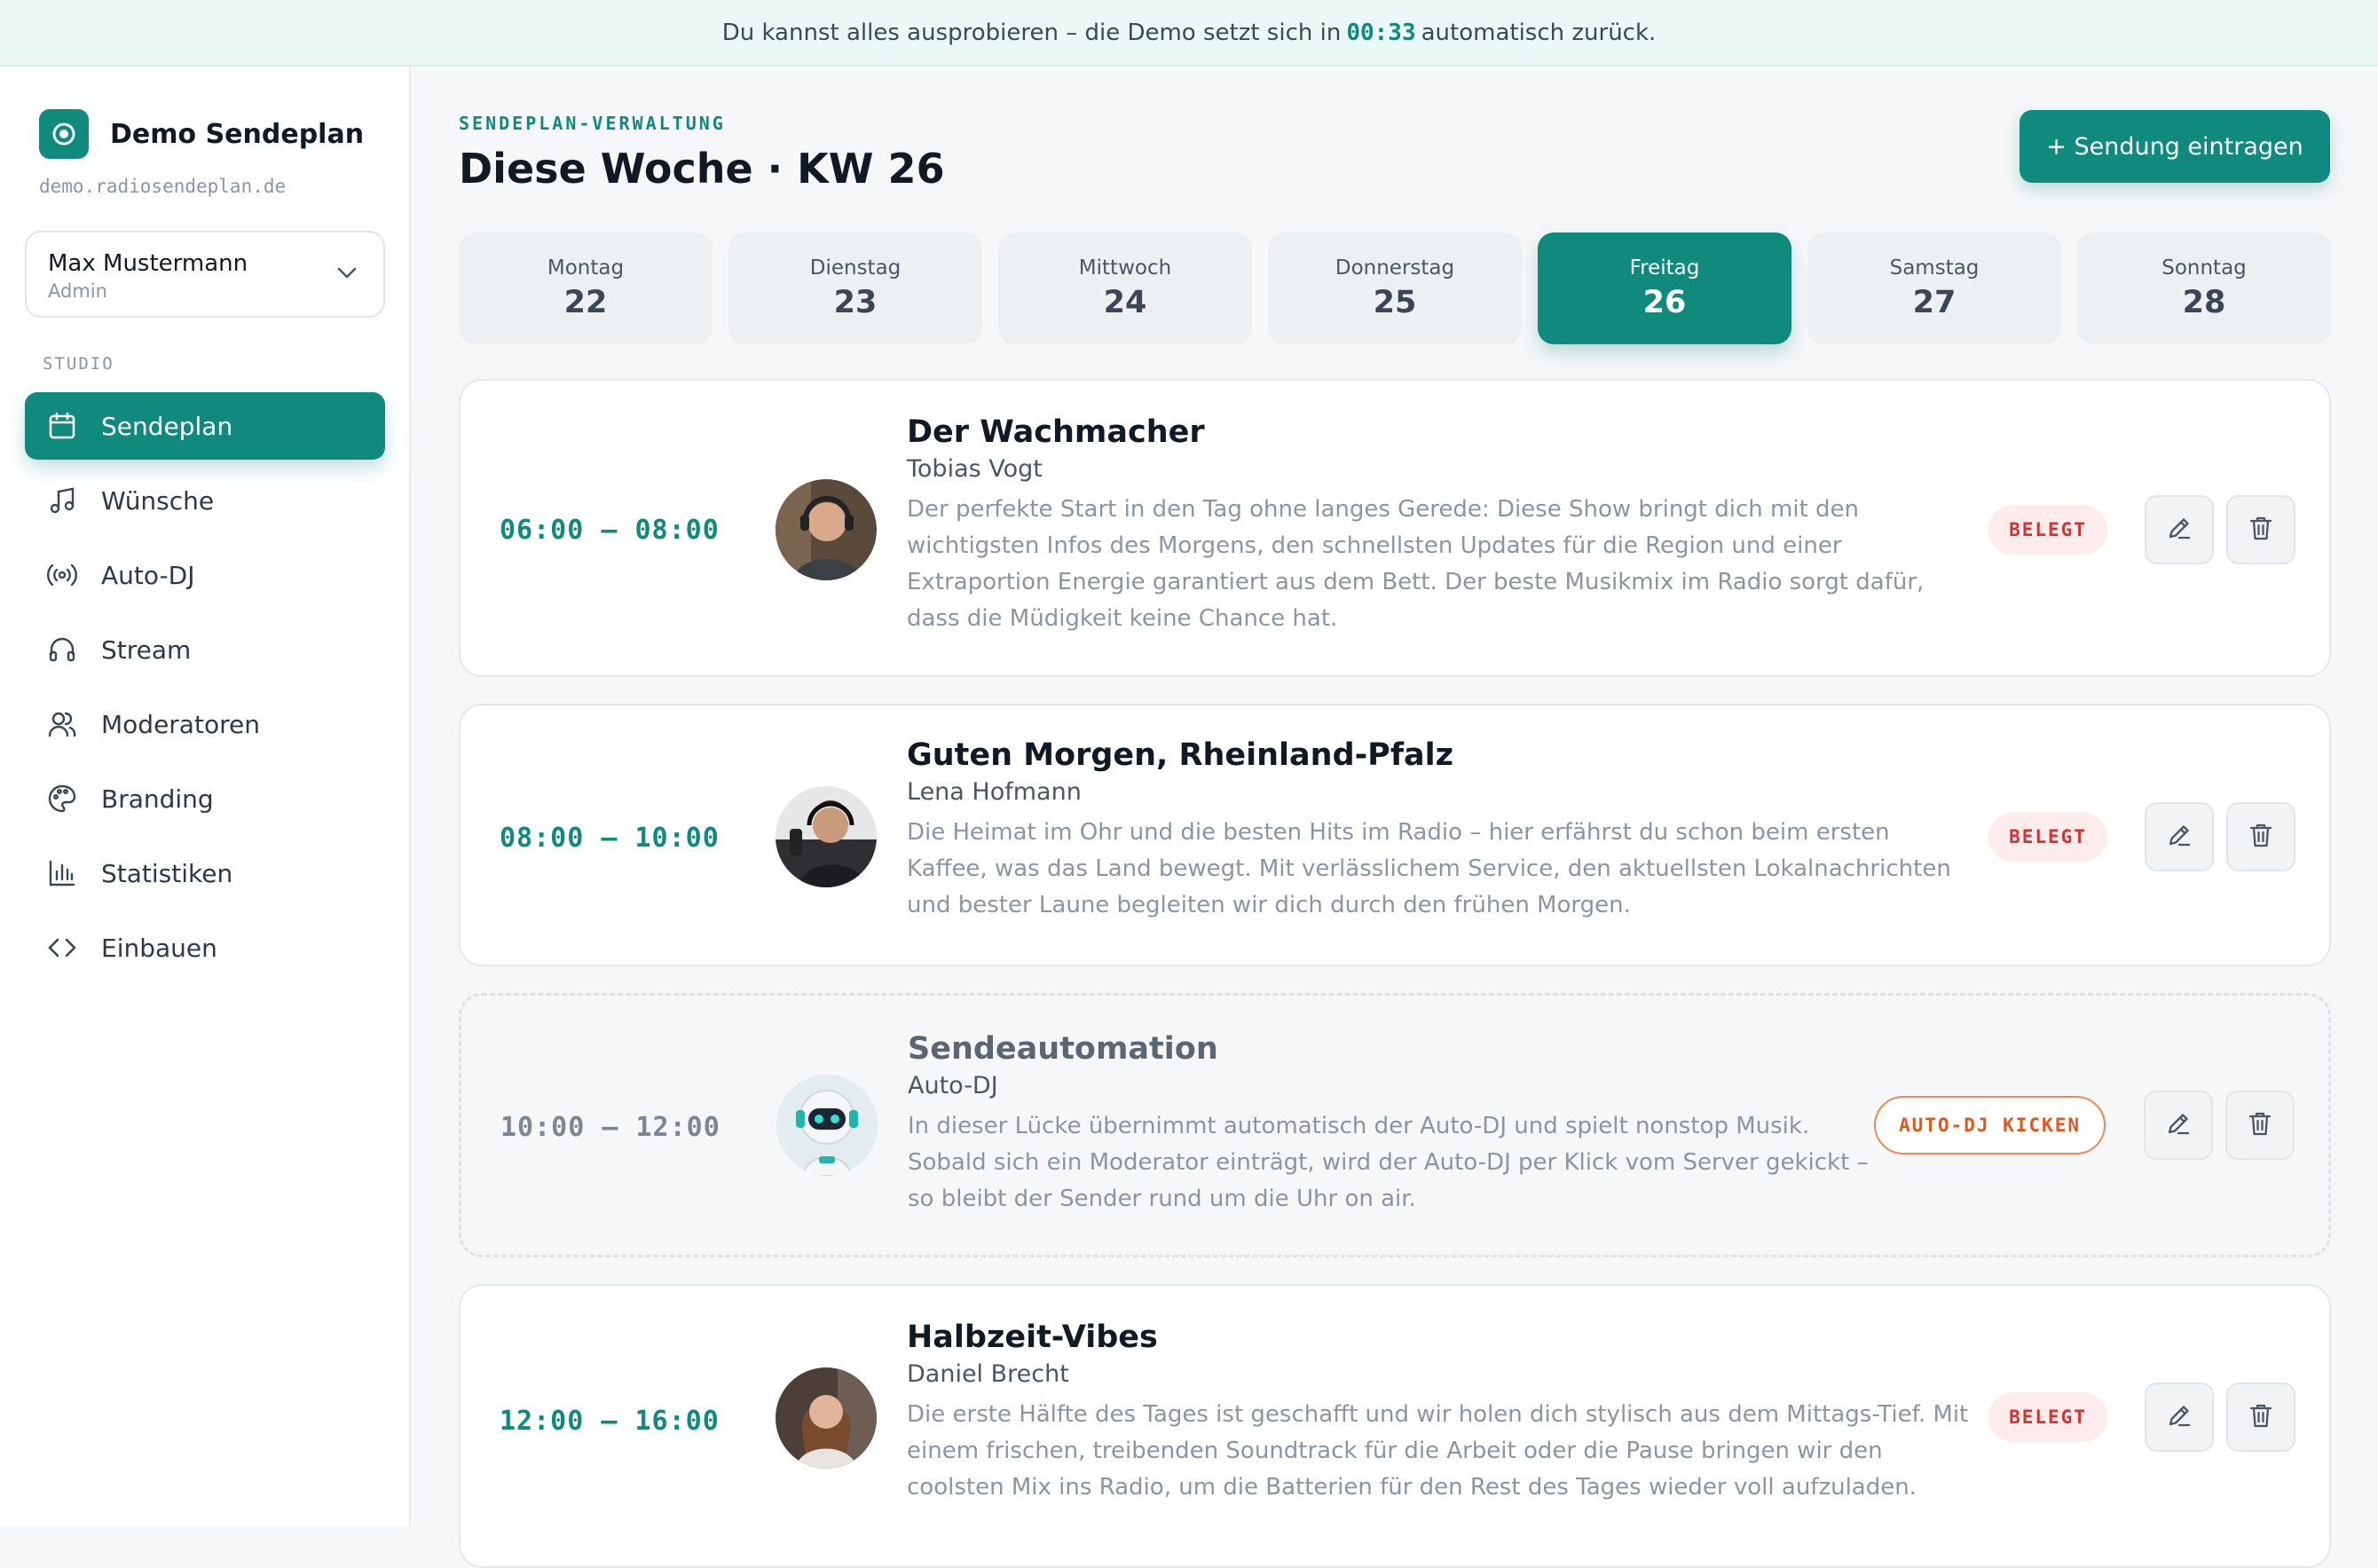  I want to click on show-host: Daniel Brecht, so click(988, 1374).